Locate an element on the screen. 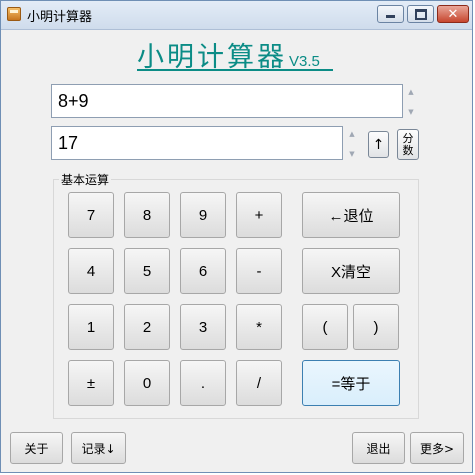  maximize-button is located at coordinates (420, 14).